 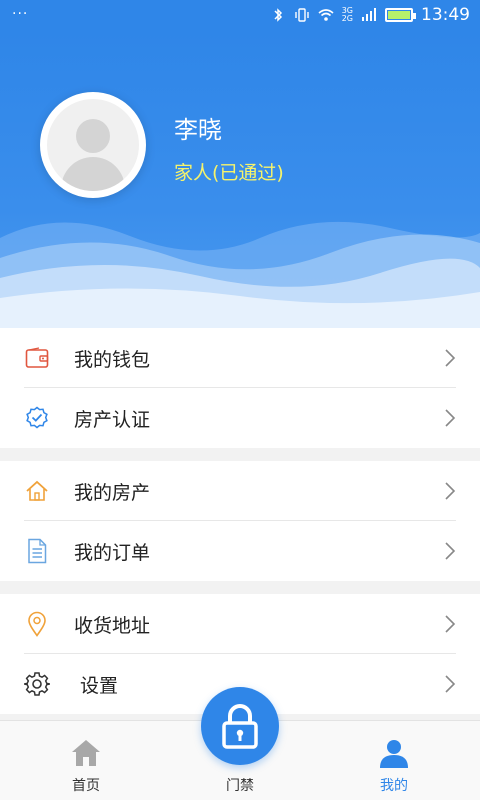 I want to click on verified-badge-icon, so click(x=37, y=418).